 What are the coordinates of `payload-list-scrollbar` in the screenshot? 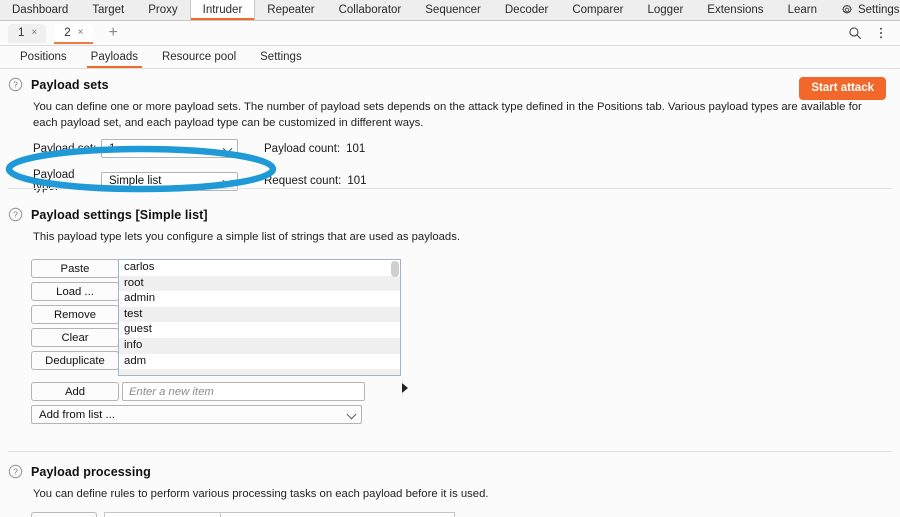 It's located at (395, 317).